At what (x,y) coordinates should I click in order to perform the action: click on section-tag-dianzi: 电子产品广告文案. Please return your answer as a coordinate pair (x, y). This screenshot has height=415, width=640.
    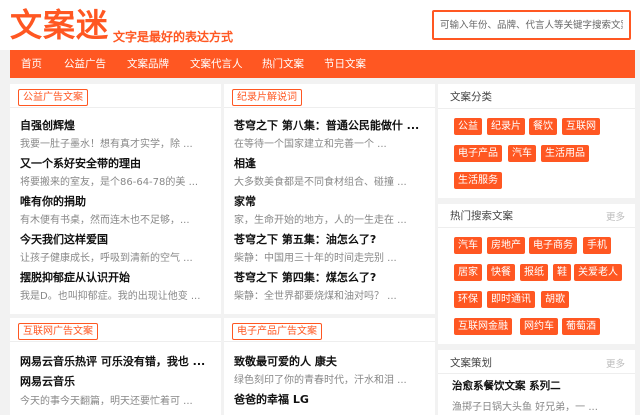
    Looking at the image, I should click on (277, 331).